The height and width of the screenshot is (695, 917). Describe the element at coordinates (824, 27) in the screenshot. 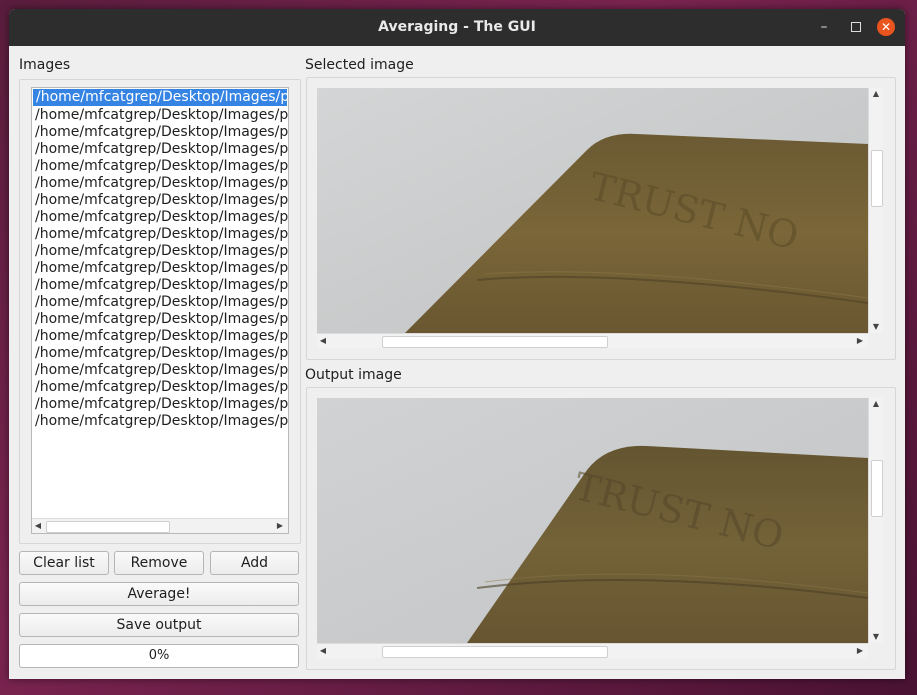

I see `minimize-icon: –` at that location.